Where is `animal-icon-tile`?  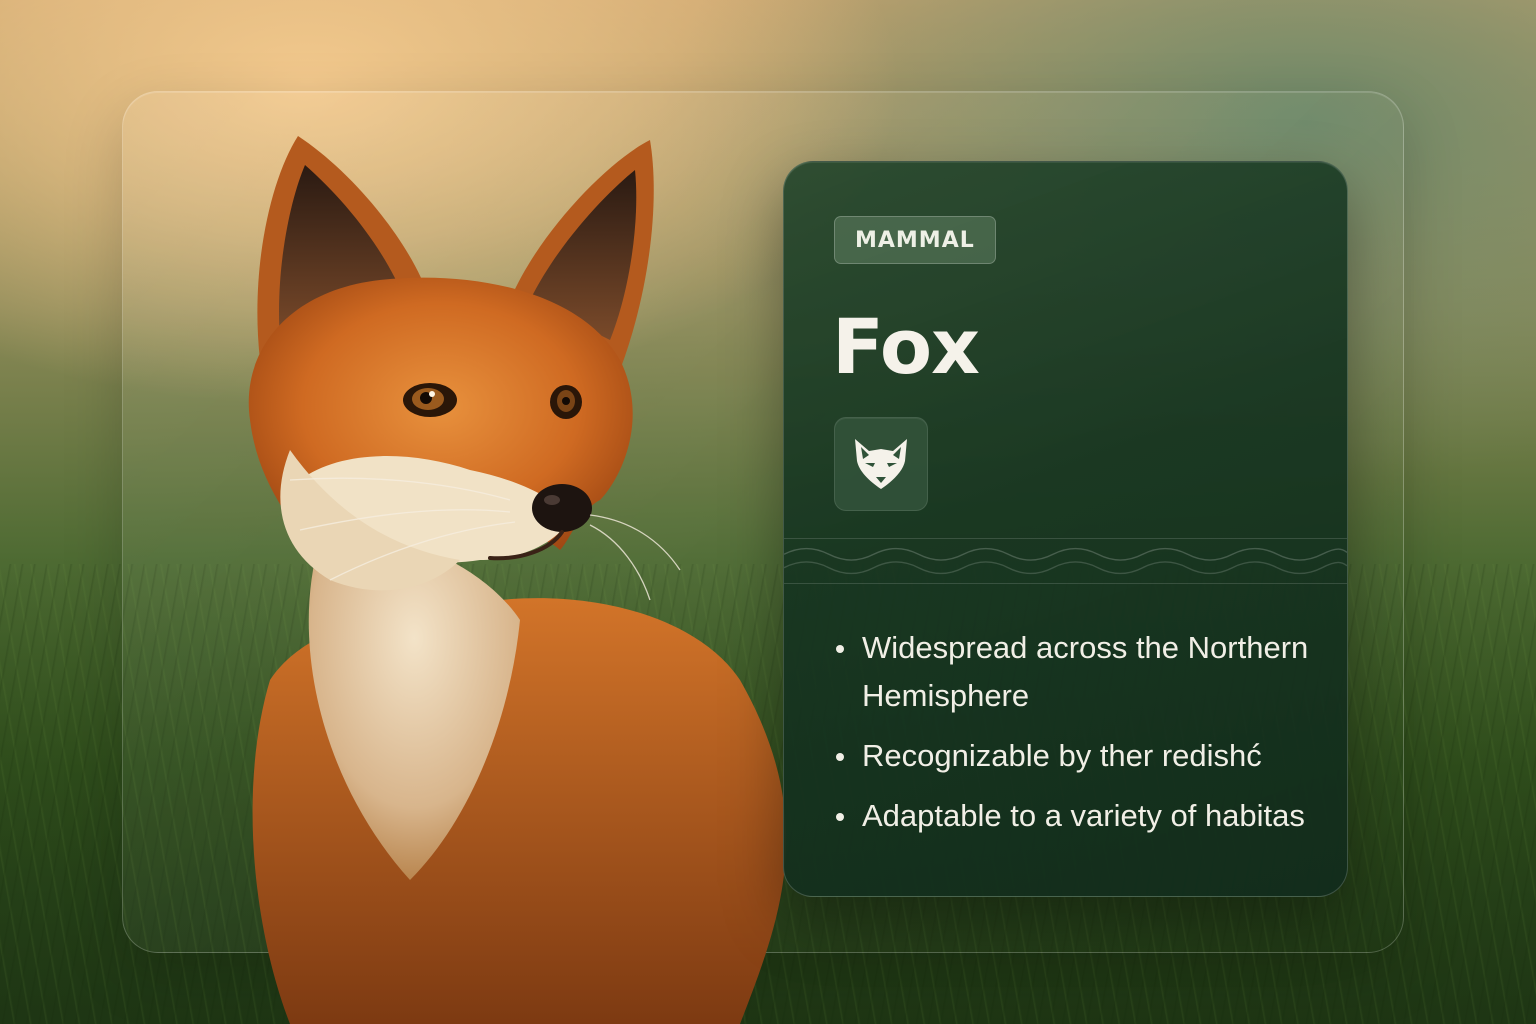 animal-icon-tile is located at coordinates (881, 464).